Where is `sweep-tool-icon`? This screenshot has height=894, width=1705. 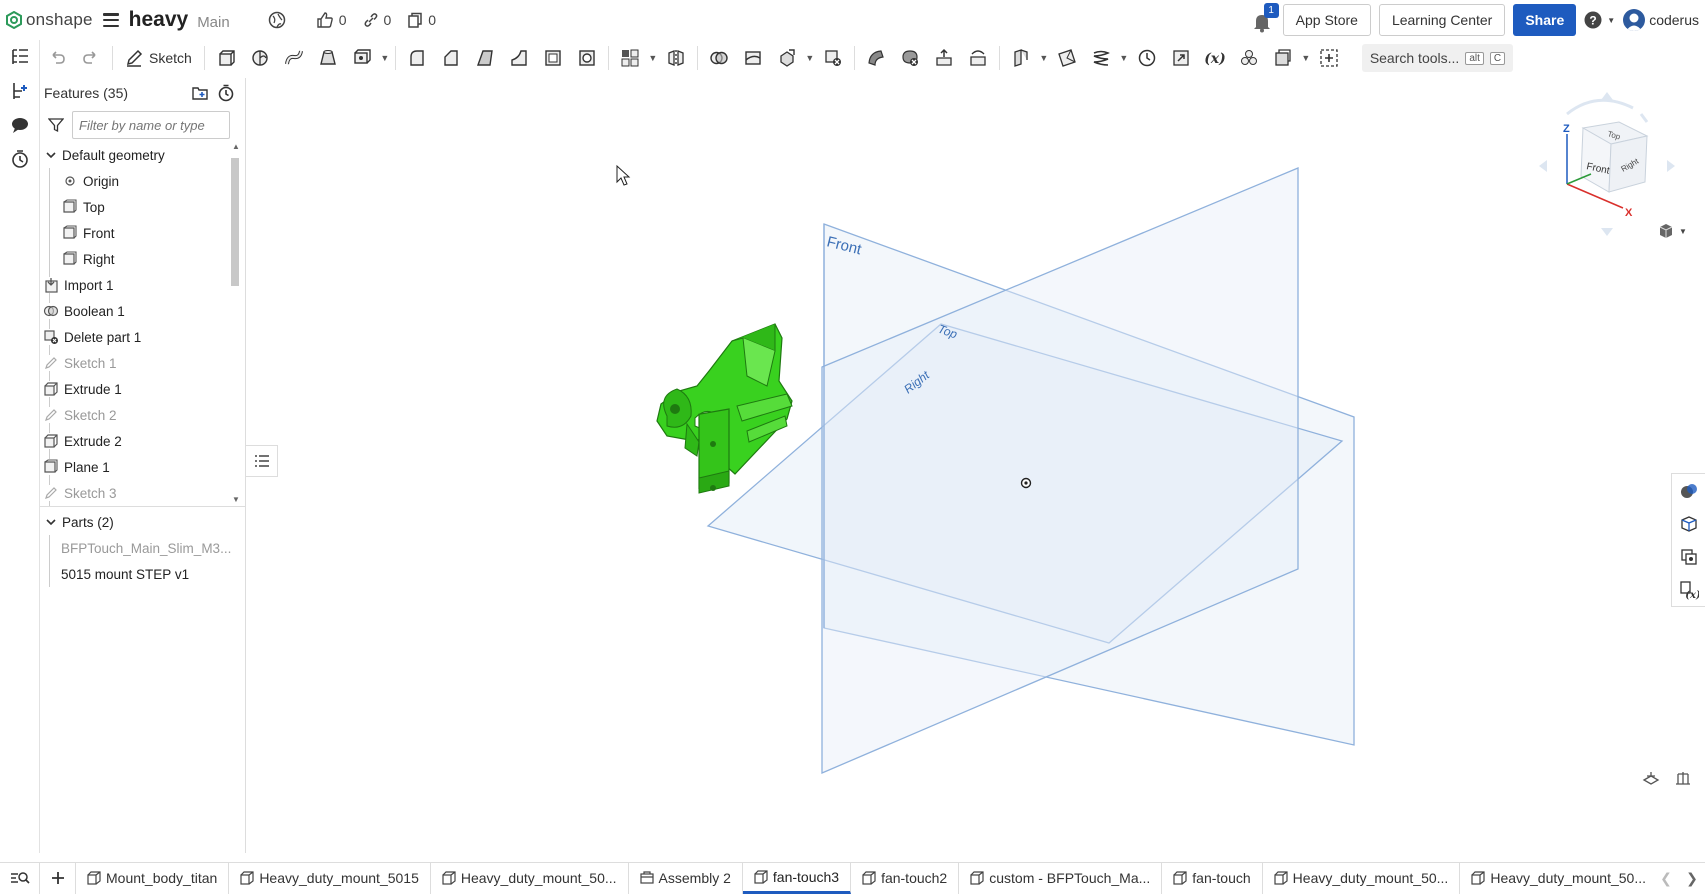
sweep-tool-icon is located at coordinates (294, 58).